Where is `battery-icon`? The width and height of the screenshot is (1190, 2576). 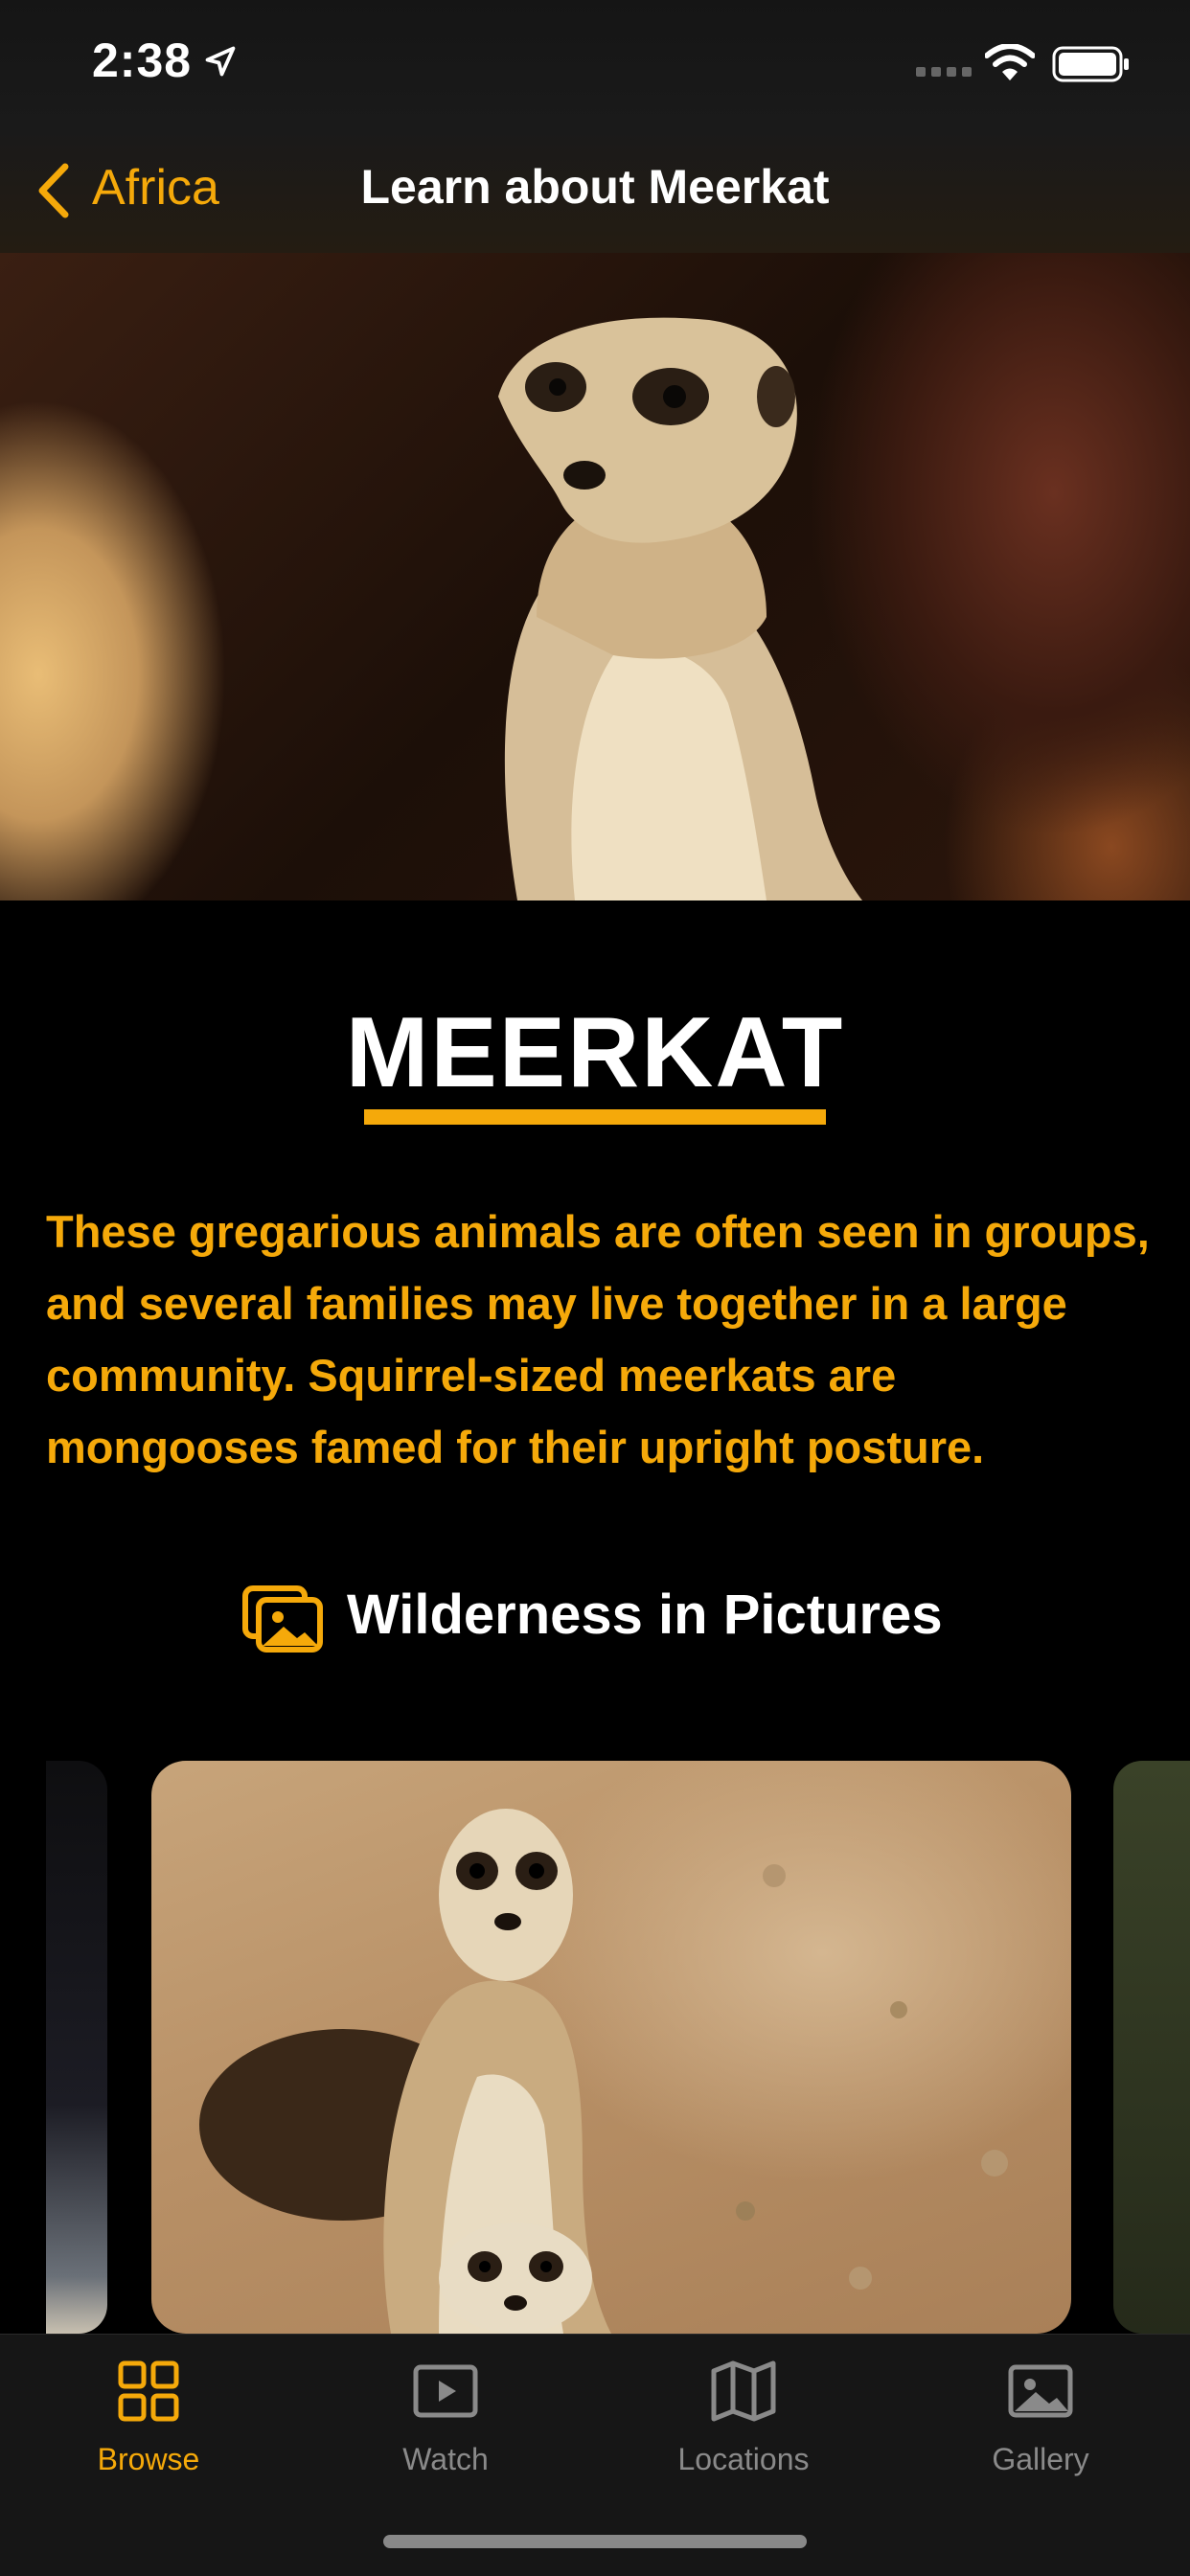
battery-icon is located at coordinates (1091, 64).